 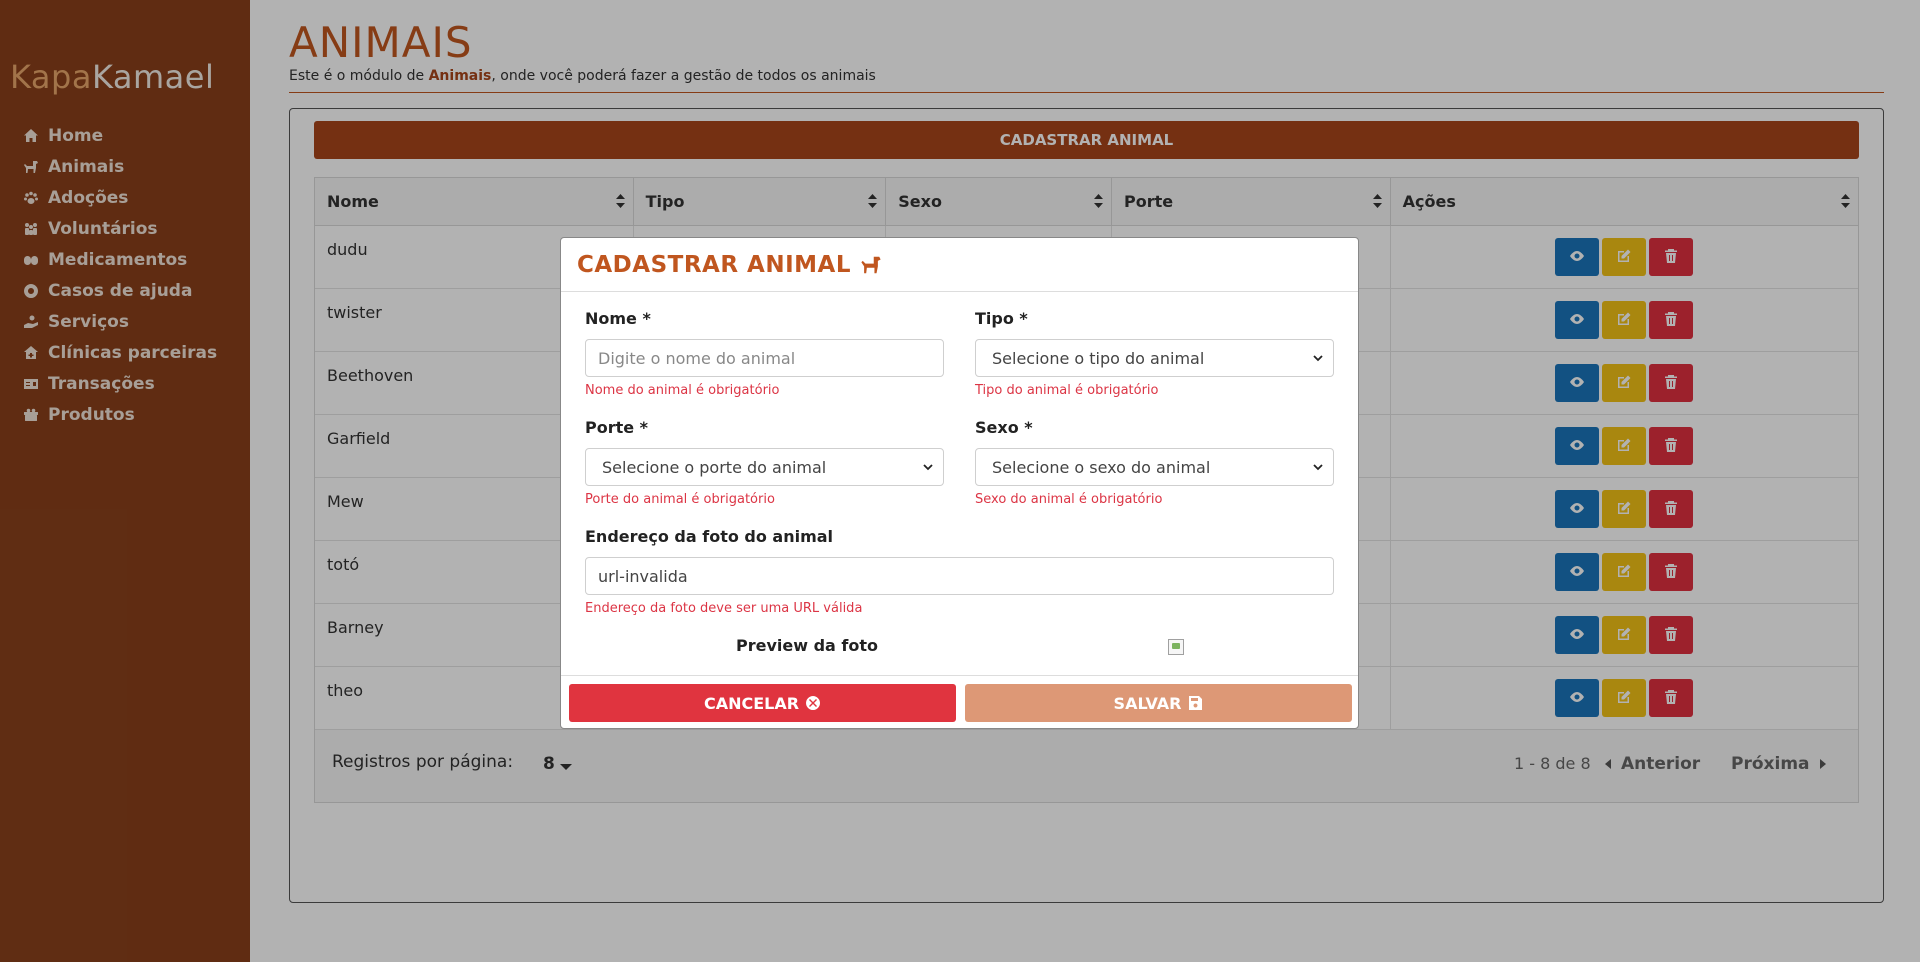 What do you see at coordinates (1196, 703) in the screenshot?
I see `floppy-disk-icon` at bounding box center [1196, 703].